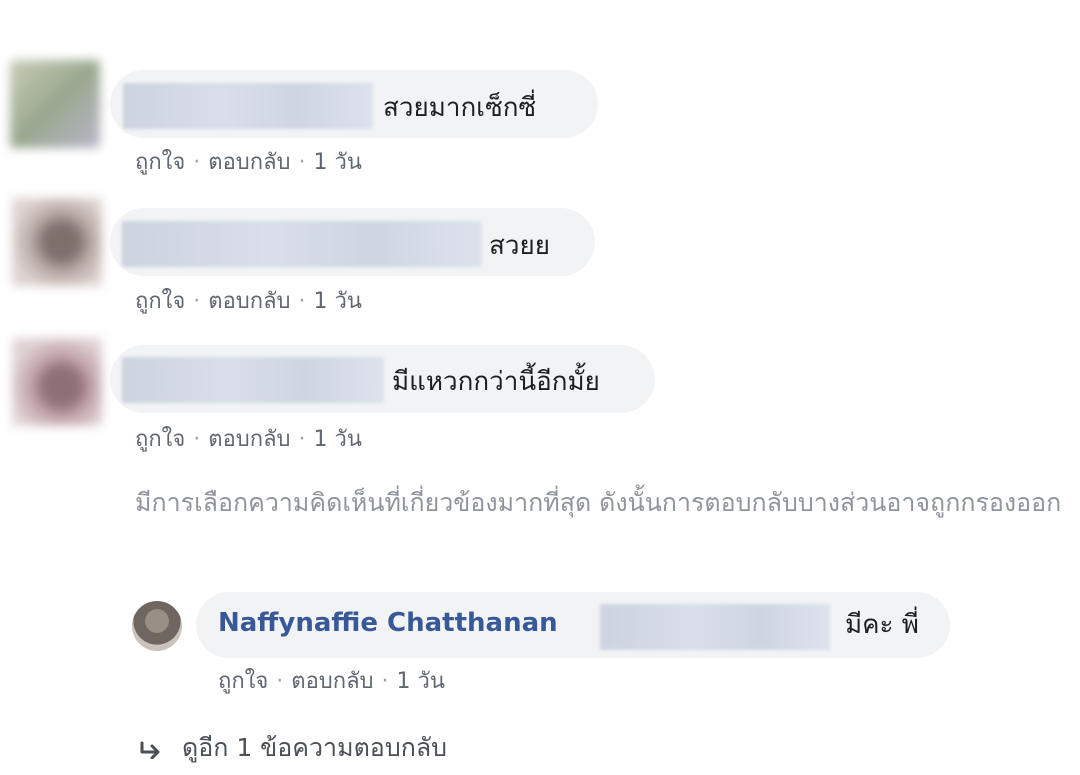 Image resolution: width=1080 pixels, height=775 pixels. What do you see at coordinates (715, 627) in the screenshot?
I see `redacted-text` at bounding box center [715, 627].